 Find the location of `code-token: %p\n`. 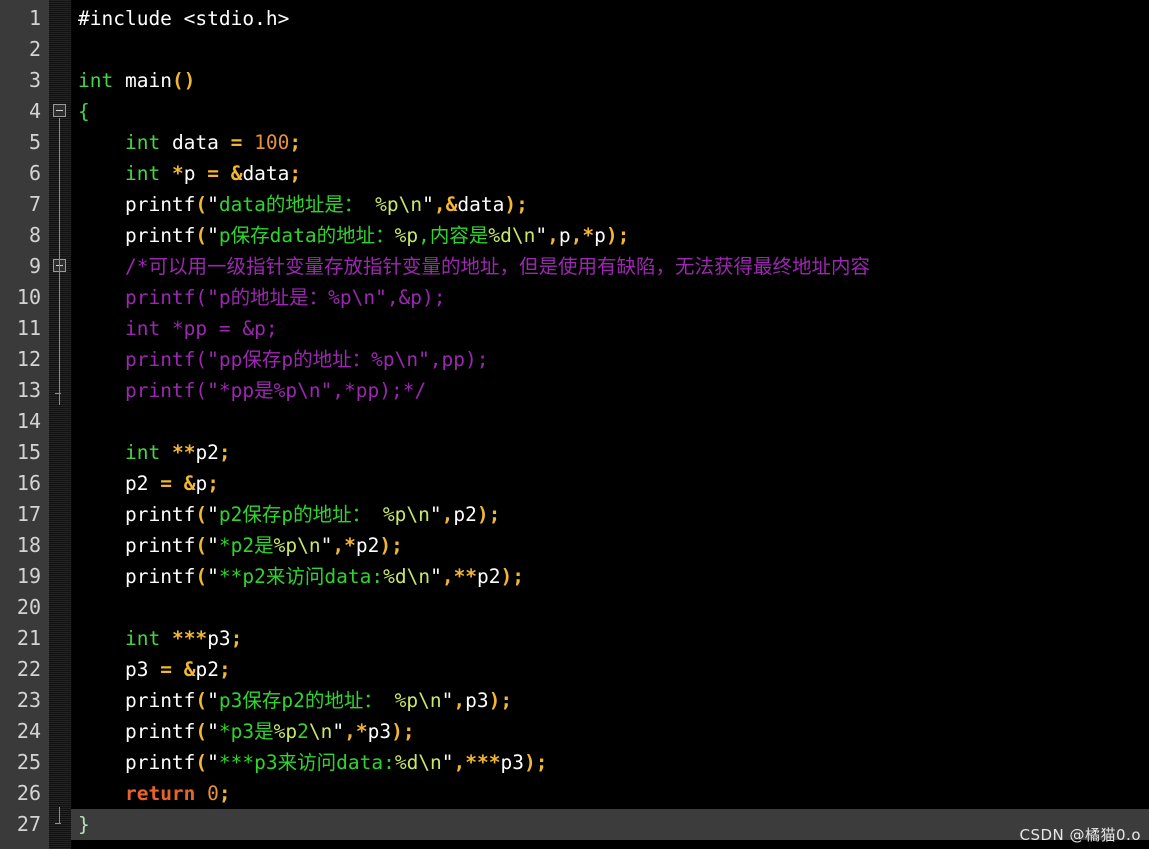

code-token: %p\n is located at coordinates (297, 545).